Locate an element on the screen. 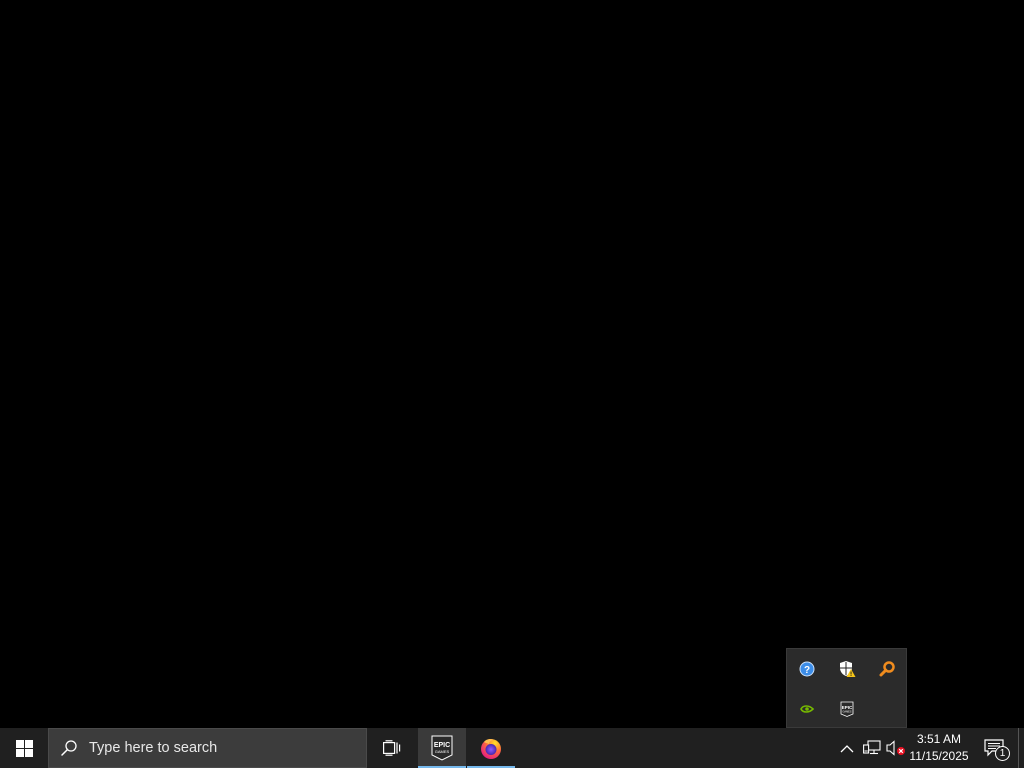 Image resolution: width=1024 pixels, height=768 pixels. network-icon is located at coordinates (872, 747).